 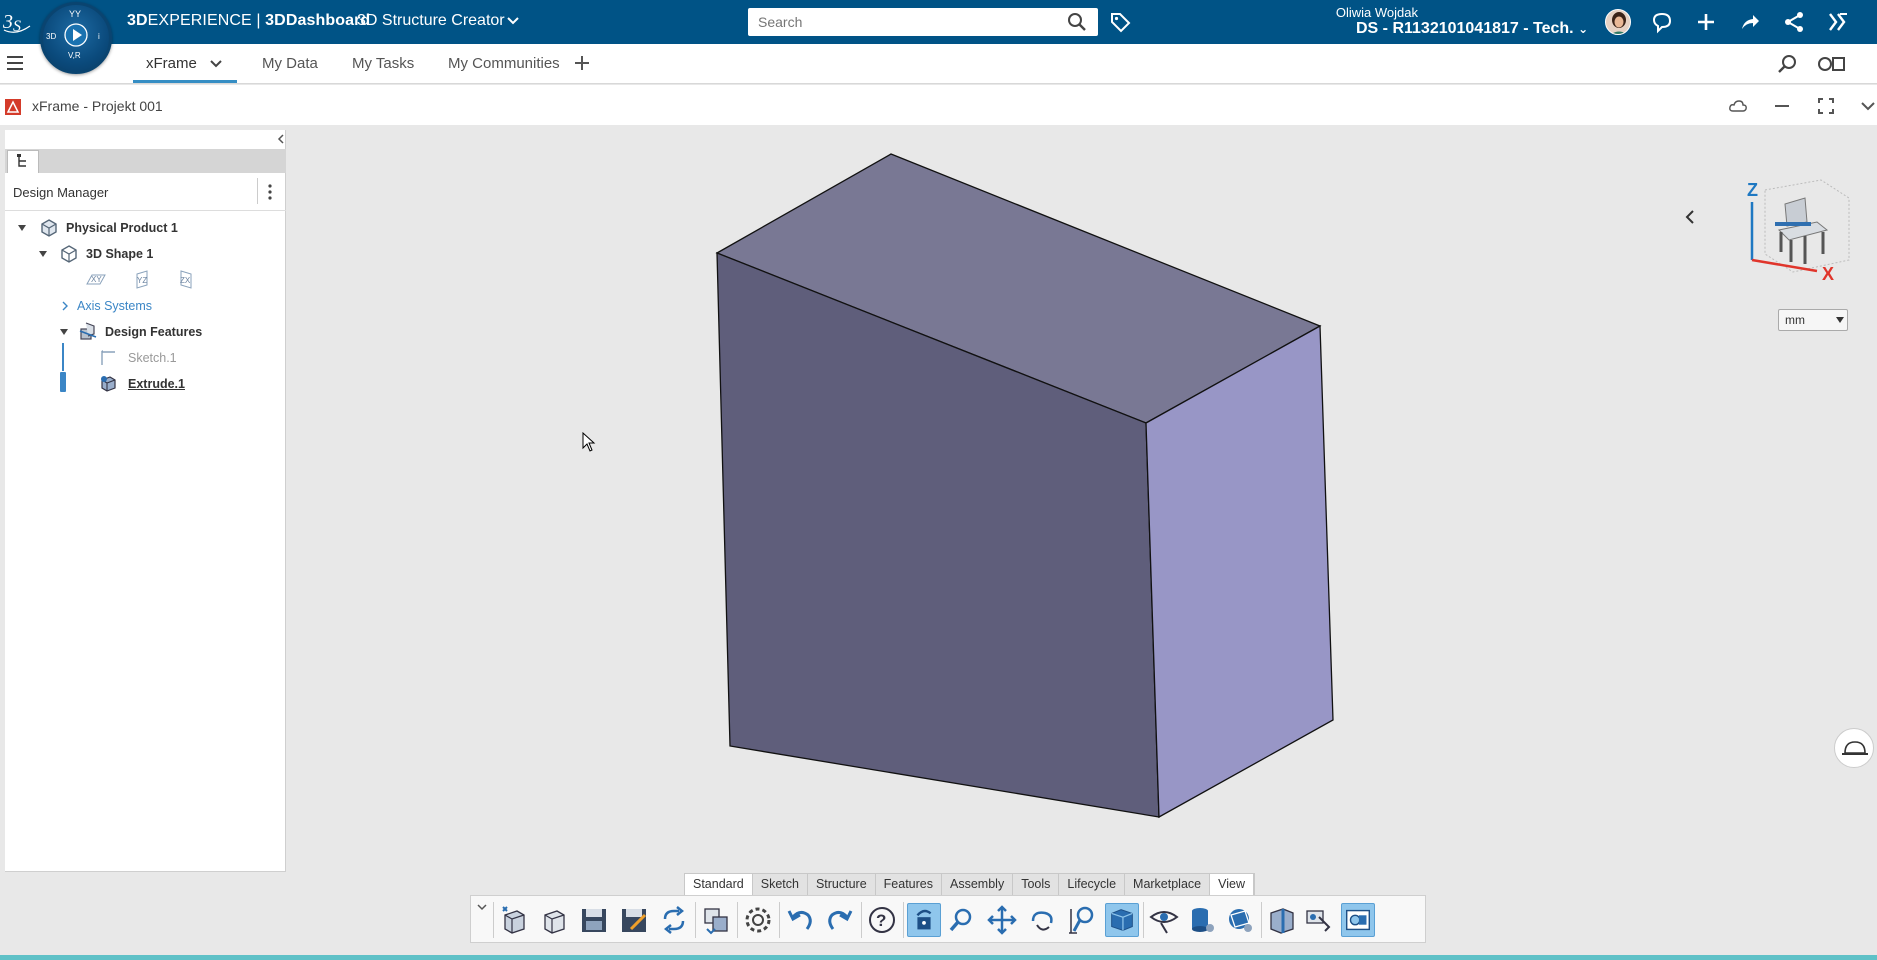 What do you see at coordinates (88, 331) in the screenshot?
I see `design-features-icon` at bounding box center [88, 331].